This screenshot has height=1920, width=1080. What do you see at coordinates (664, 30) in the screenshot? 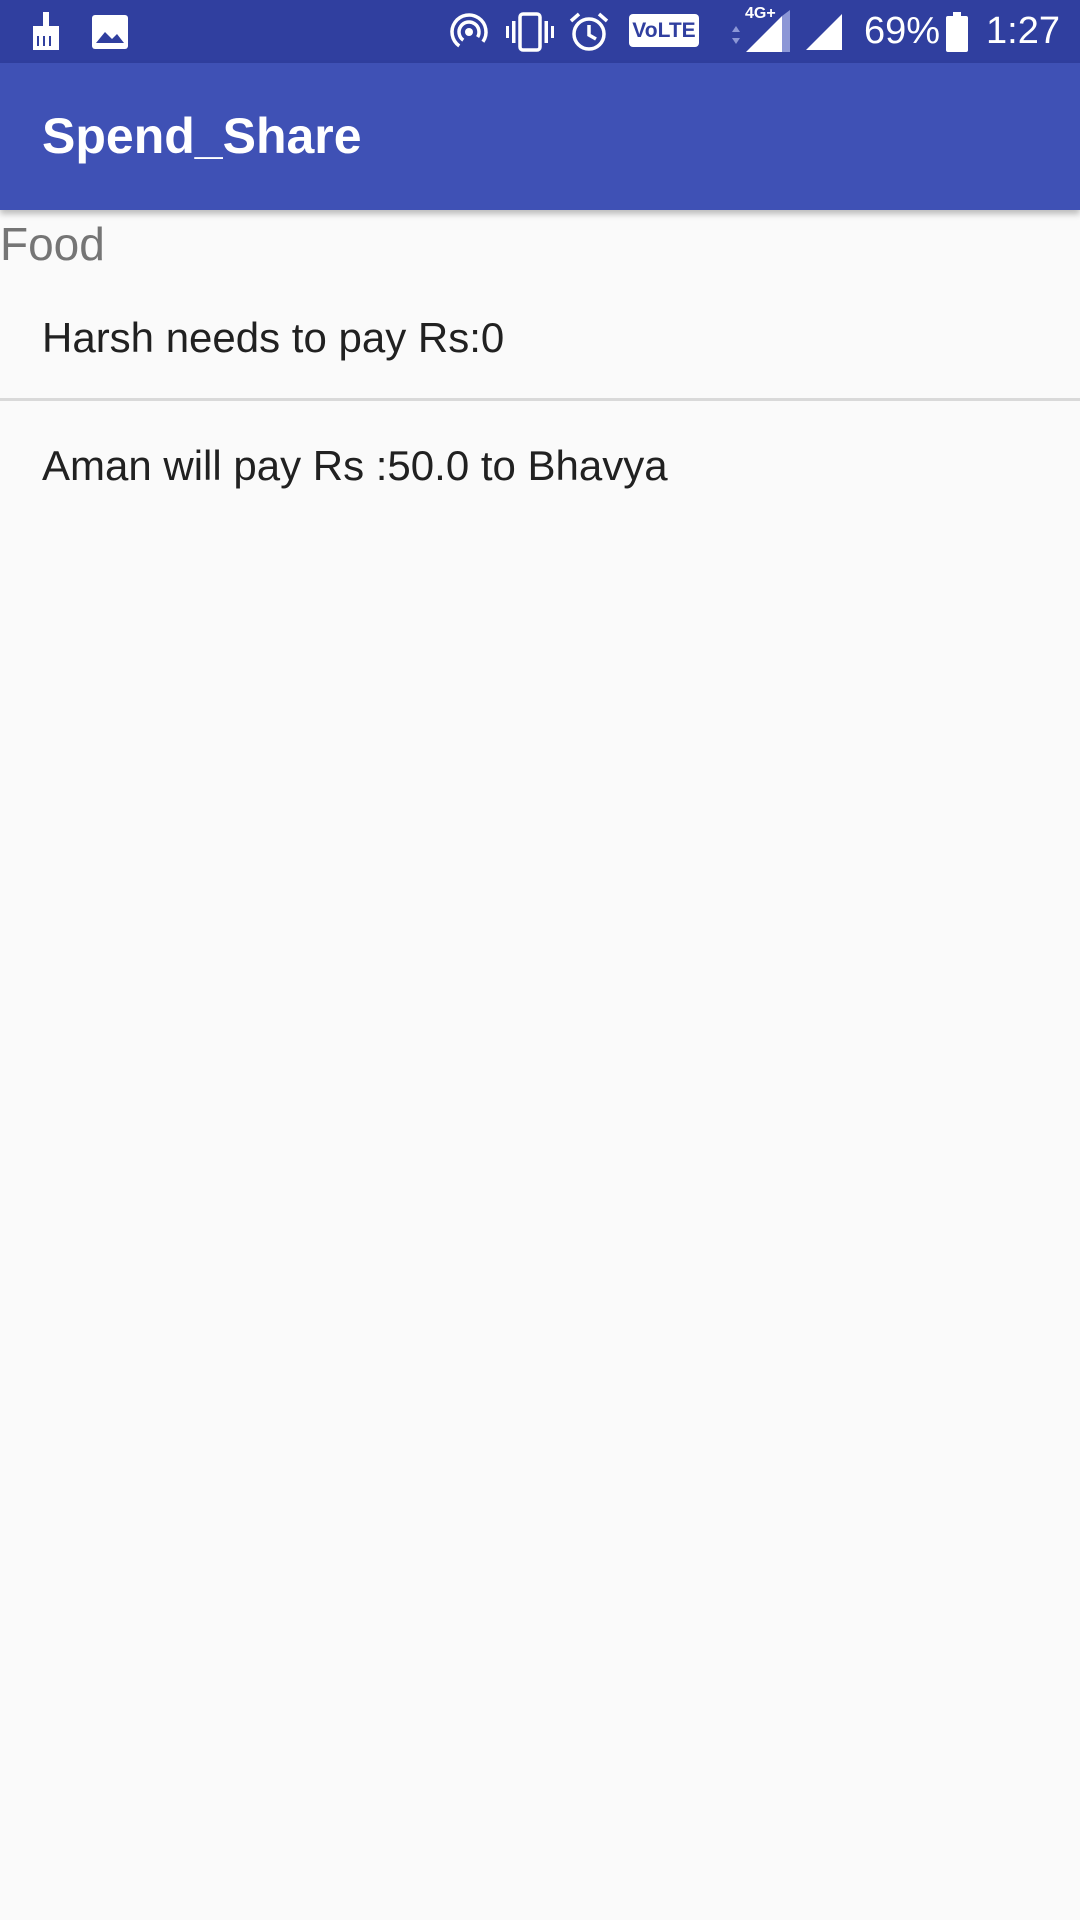
I see `volte-icon: VoLTE` at bounding box center [664, 30].